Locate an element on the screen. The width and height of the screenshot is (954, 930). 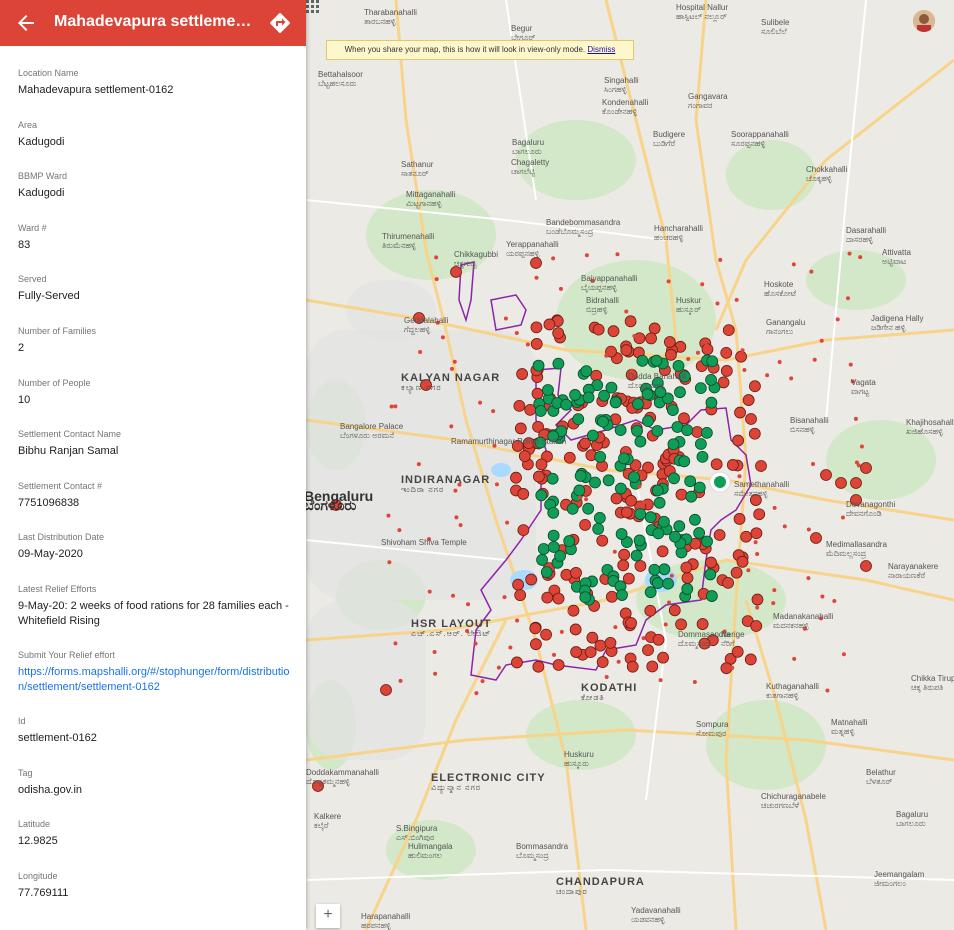
place-label: Belathur ಬೆಳತೂರ್ is located at coordinates (881, 777).